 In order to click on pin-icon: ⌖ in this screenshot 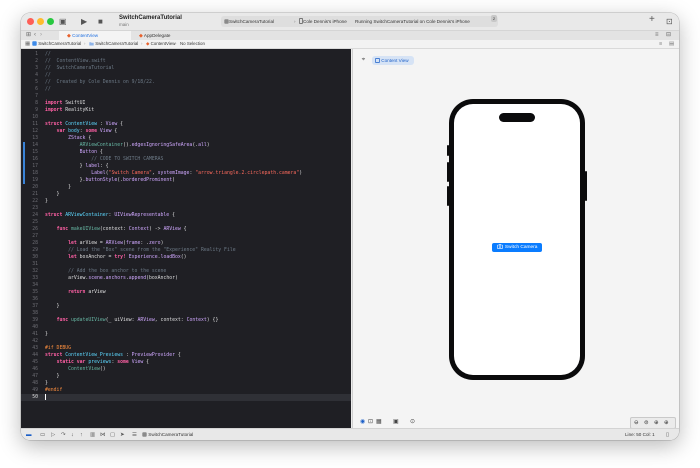, I will do `click(363, 60)`.